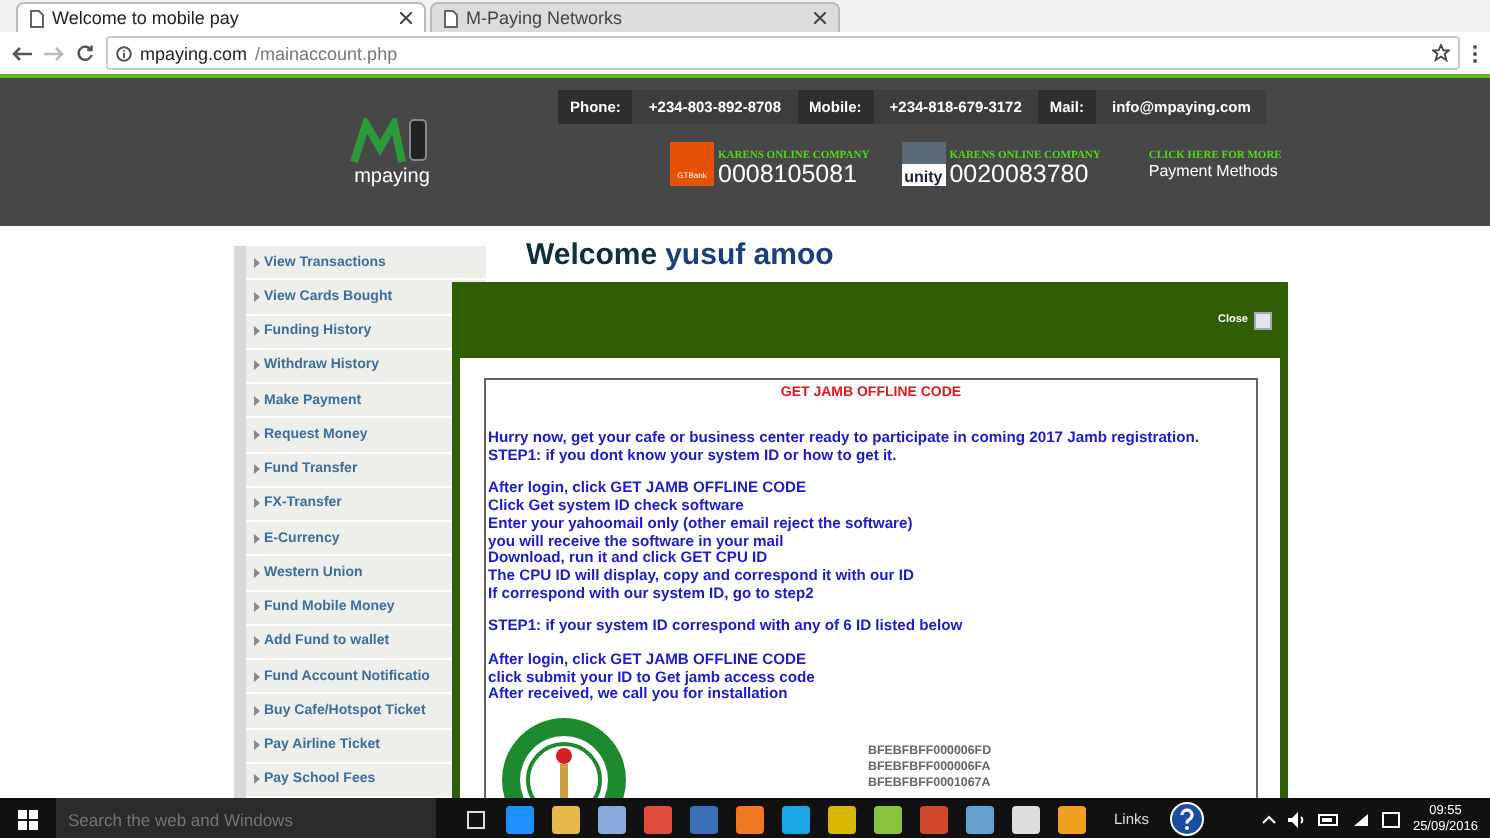 The height and width of the screenshot is (838, 1490). Describe the element at coordinates (789, 174) in the screenshot. I see `account-number: 0008105081` at that location.